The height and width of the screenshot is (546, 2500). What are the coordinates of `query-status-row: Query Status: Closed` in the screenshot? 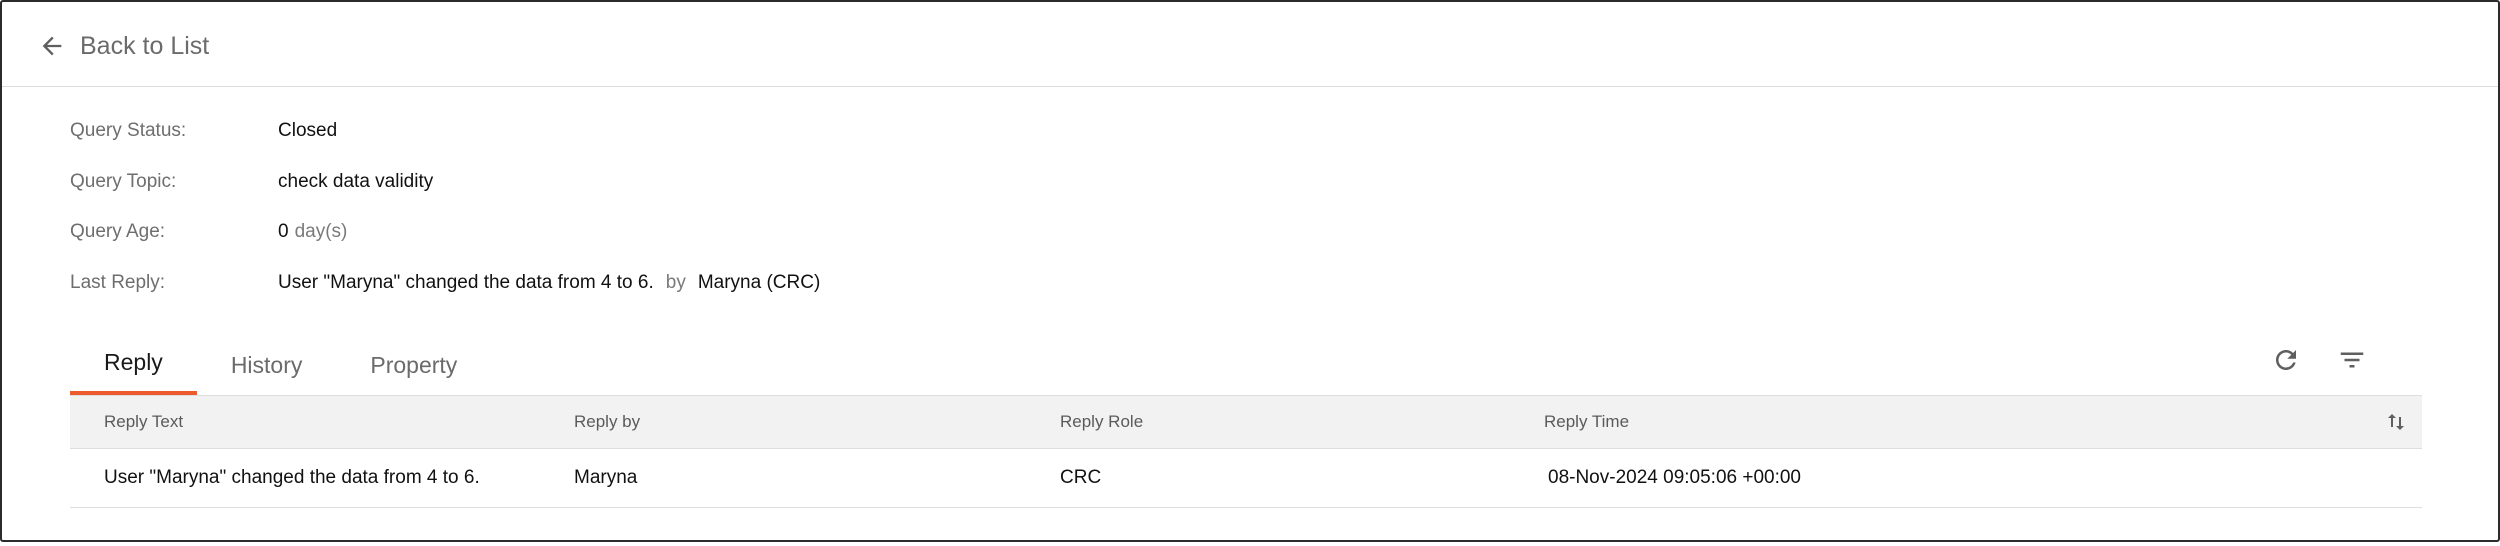 It's located at (203, 131).